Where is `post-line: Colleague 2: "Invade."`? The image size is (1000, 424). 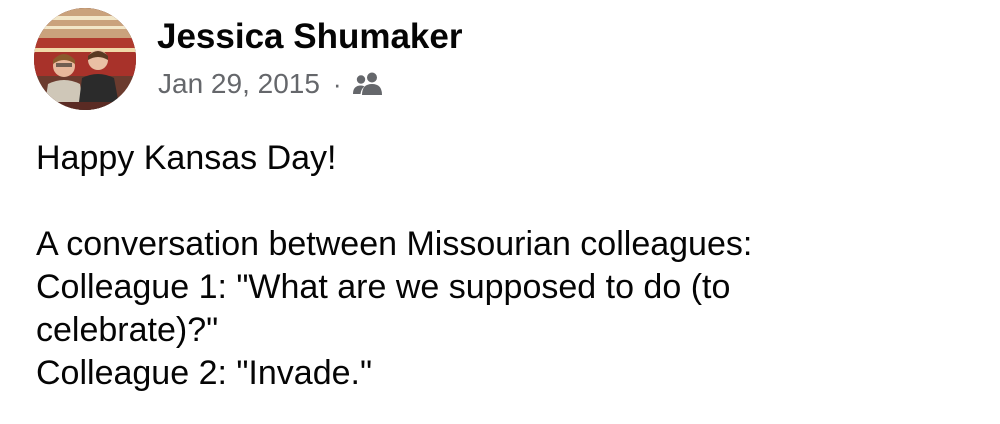 post-line: Colleague 2: "Invade." is located at coordinates (204, 373).